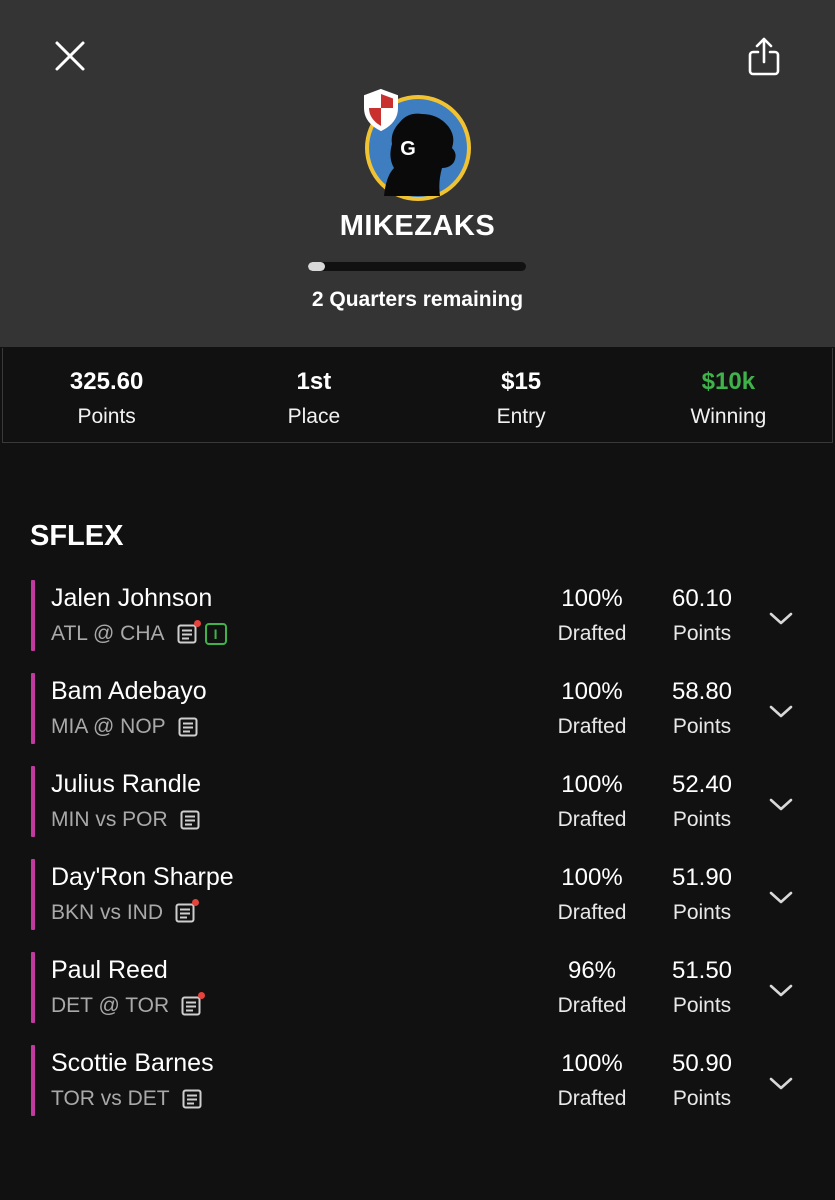 Image resolution: width=835 pixels, height=1200 pixels. Describe the element at coordinates (418, 146) in the screenshot. I see `avatar: G` at that location.